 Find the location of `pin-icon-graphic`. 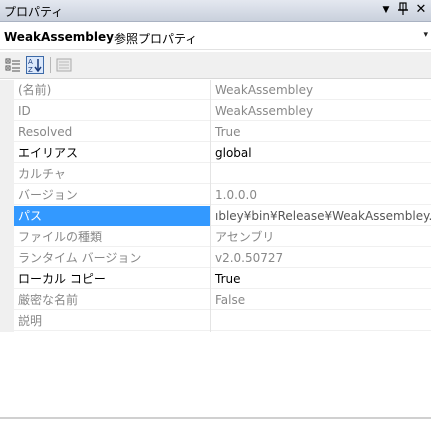

pin-icon-graphic is located at coordinates (403, 8).